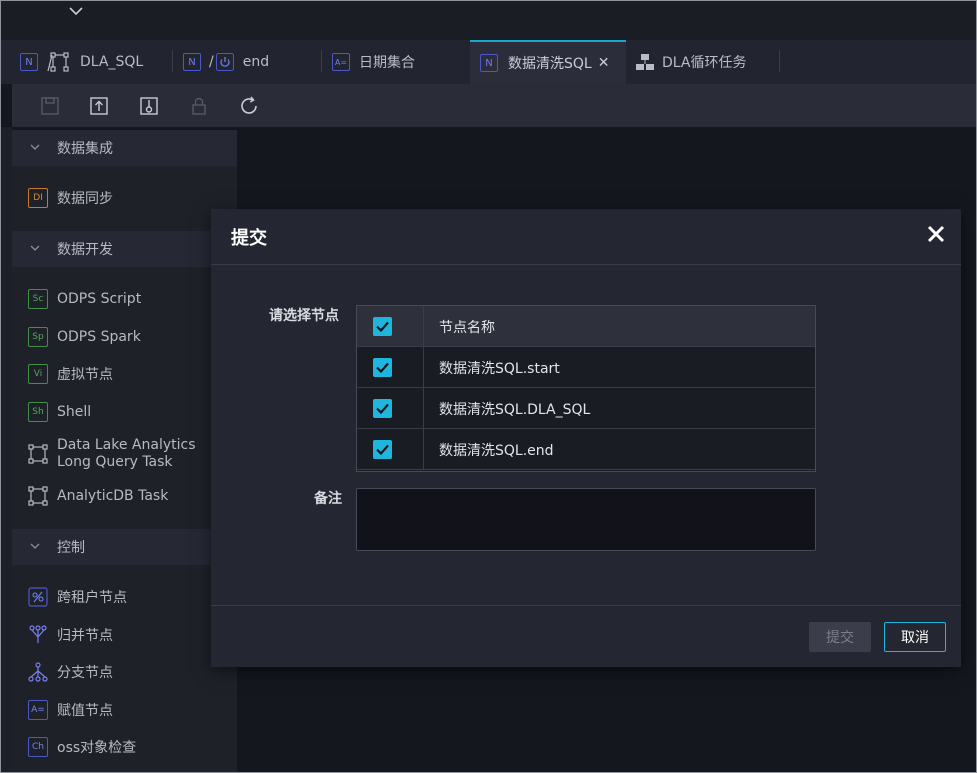 This screenshot has height=773, width=977. I want to click on tab-date-set: A= 日期集合, so click(373, 62).